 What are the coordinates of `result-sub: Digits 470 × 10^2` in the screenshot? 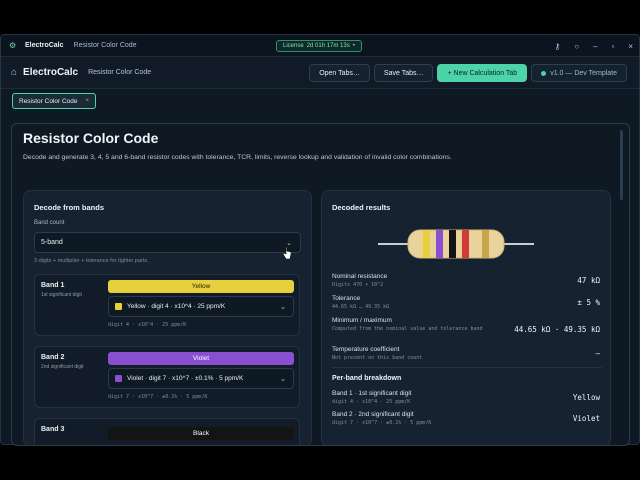 It's located at (358, 285).